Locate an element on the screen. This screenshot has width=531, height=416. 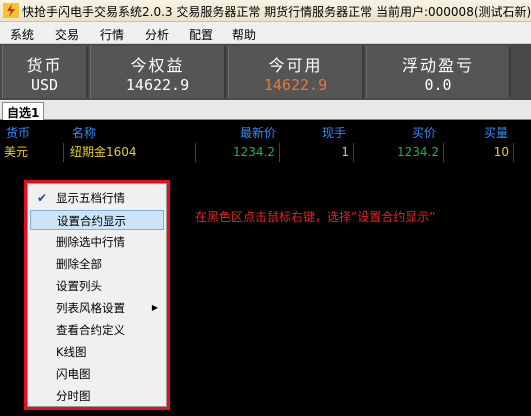
summary-available: 今可用 14622.9 is located at coordinates (296, 72).